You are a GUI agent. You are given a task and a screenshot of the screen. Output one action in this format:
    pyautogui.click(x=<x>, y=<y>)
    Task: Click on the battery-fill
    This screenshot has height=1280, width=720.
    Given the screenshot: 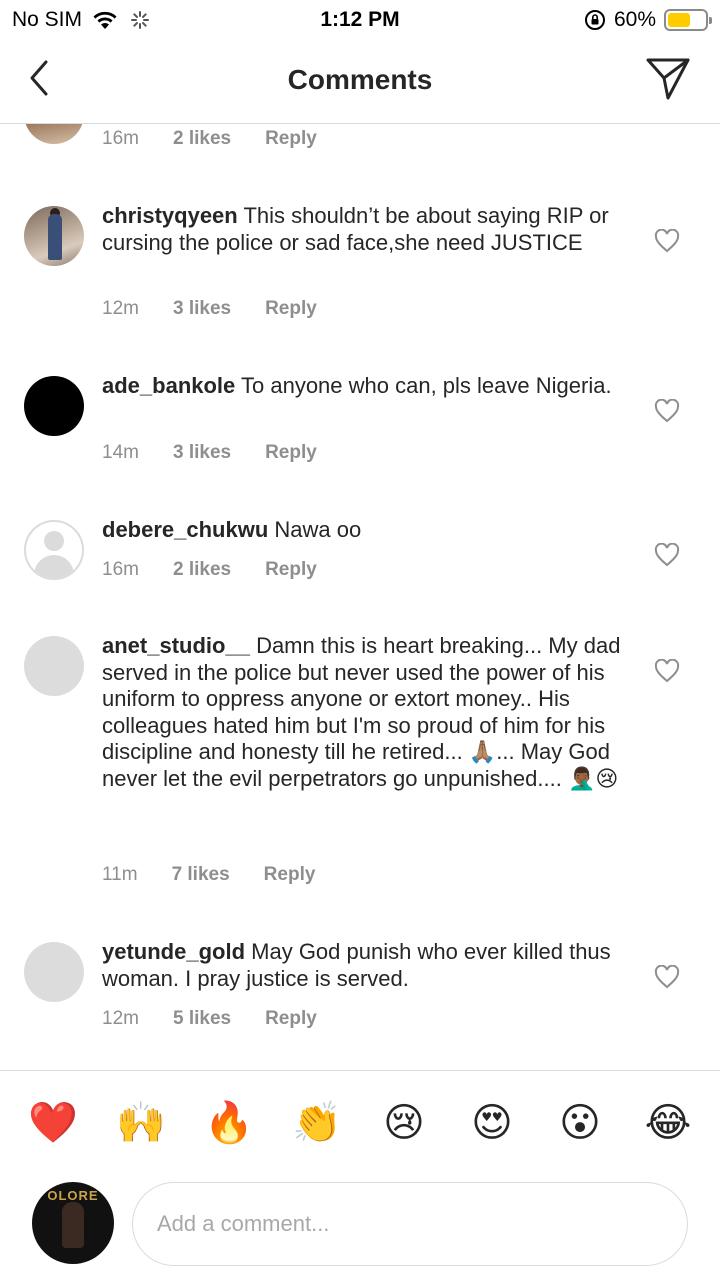 What is the action you would take?
    pyautogui.click(x=679, y=20)
    